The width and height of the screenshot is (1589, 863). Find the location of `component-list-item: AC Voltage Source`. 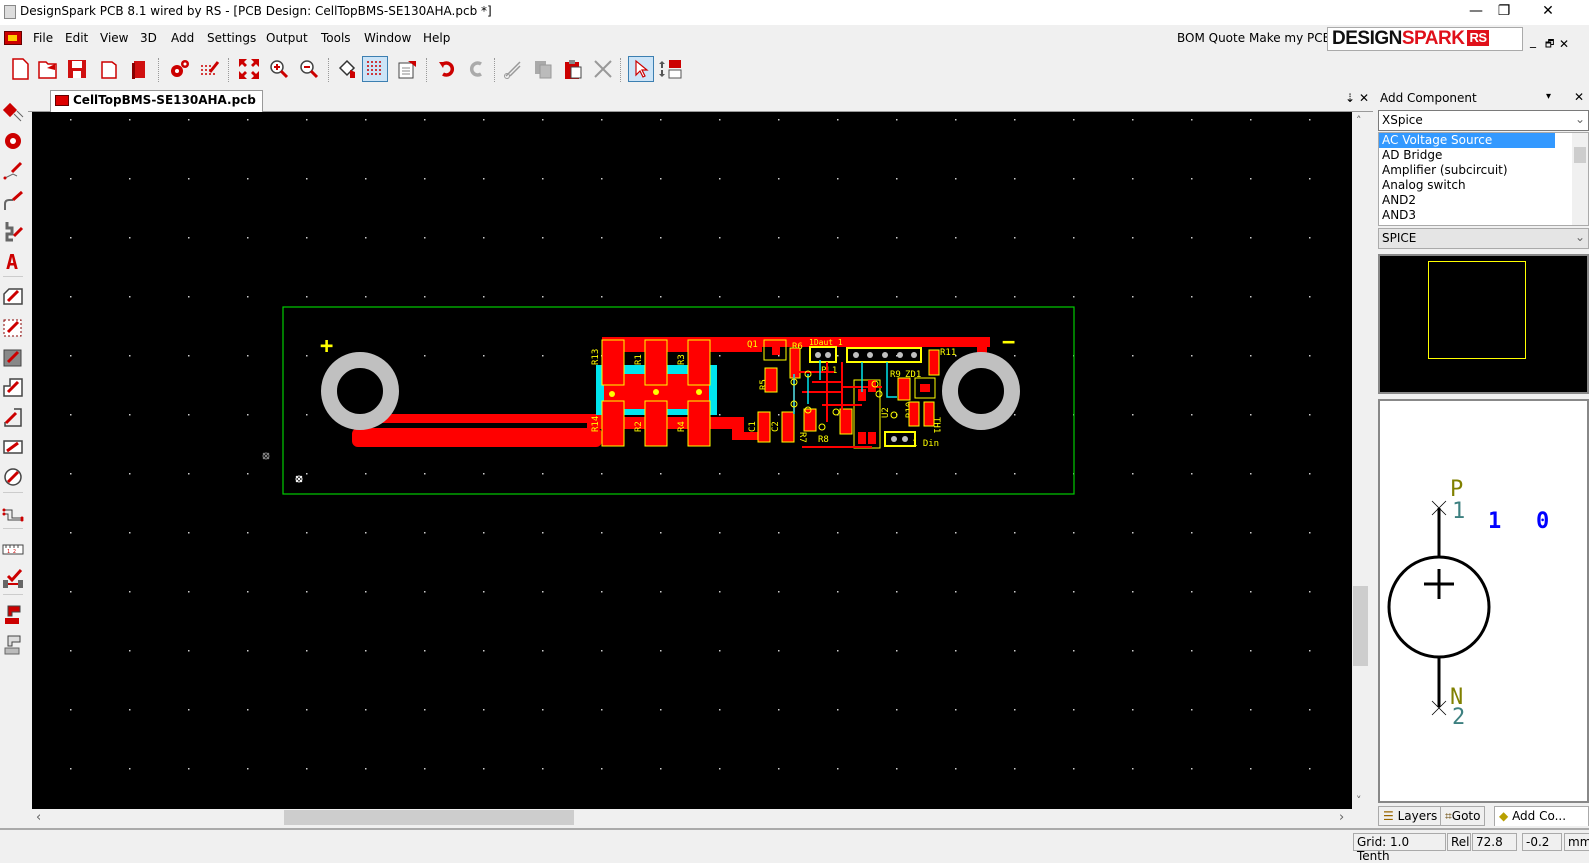

component-list-item: AC Voltage Source is located at coordinates (1467, 140).